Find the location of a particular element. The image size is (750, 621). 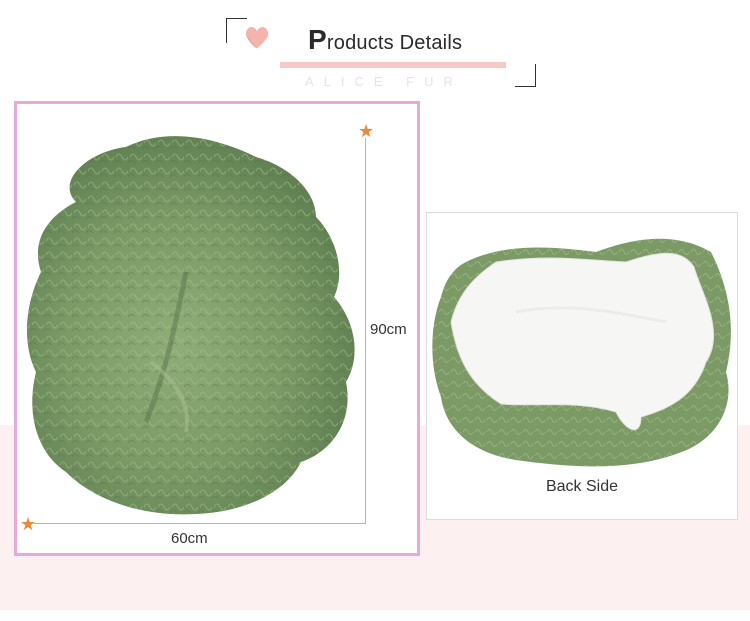

height-label: 90cm is located at coordinates (388, 329).